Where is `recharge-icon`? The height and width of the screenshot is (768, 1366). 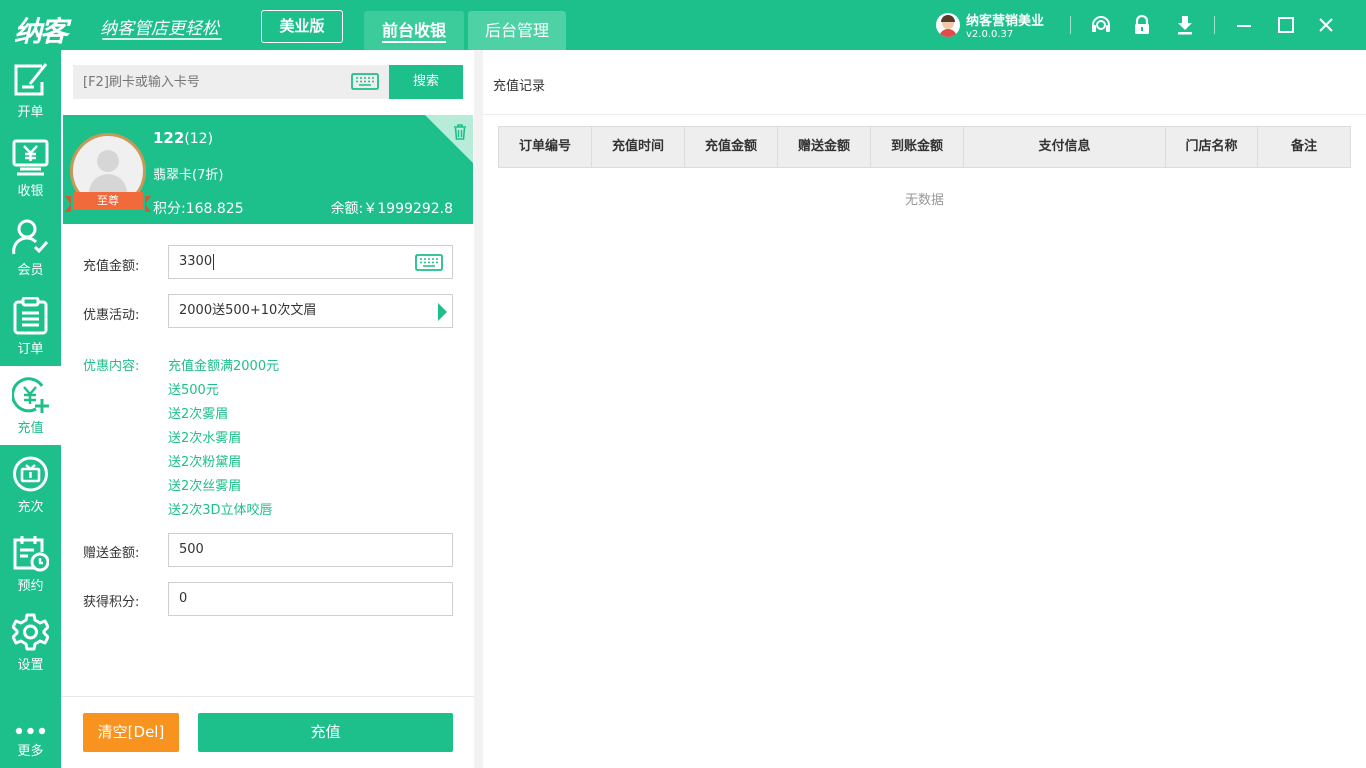
recharge-icon is located at coordinates (30, 395).